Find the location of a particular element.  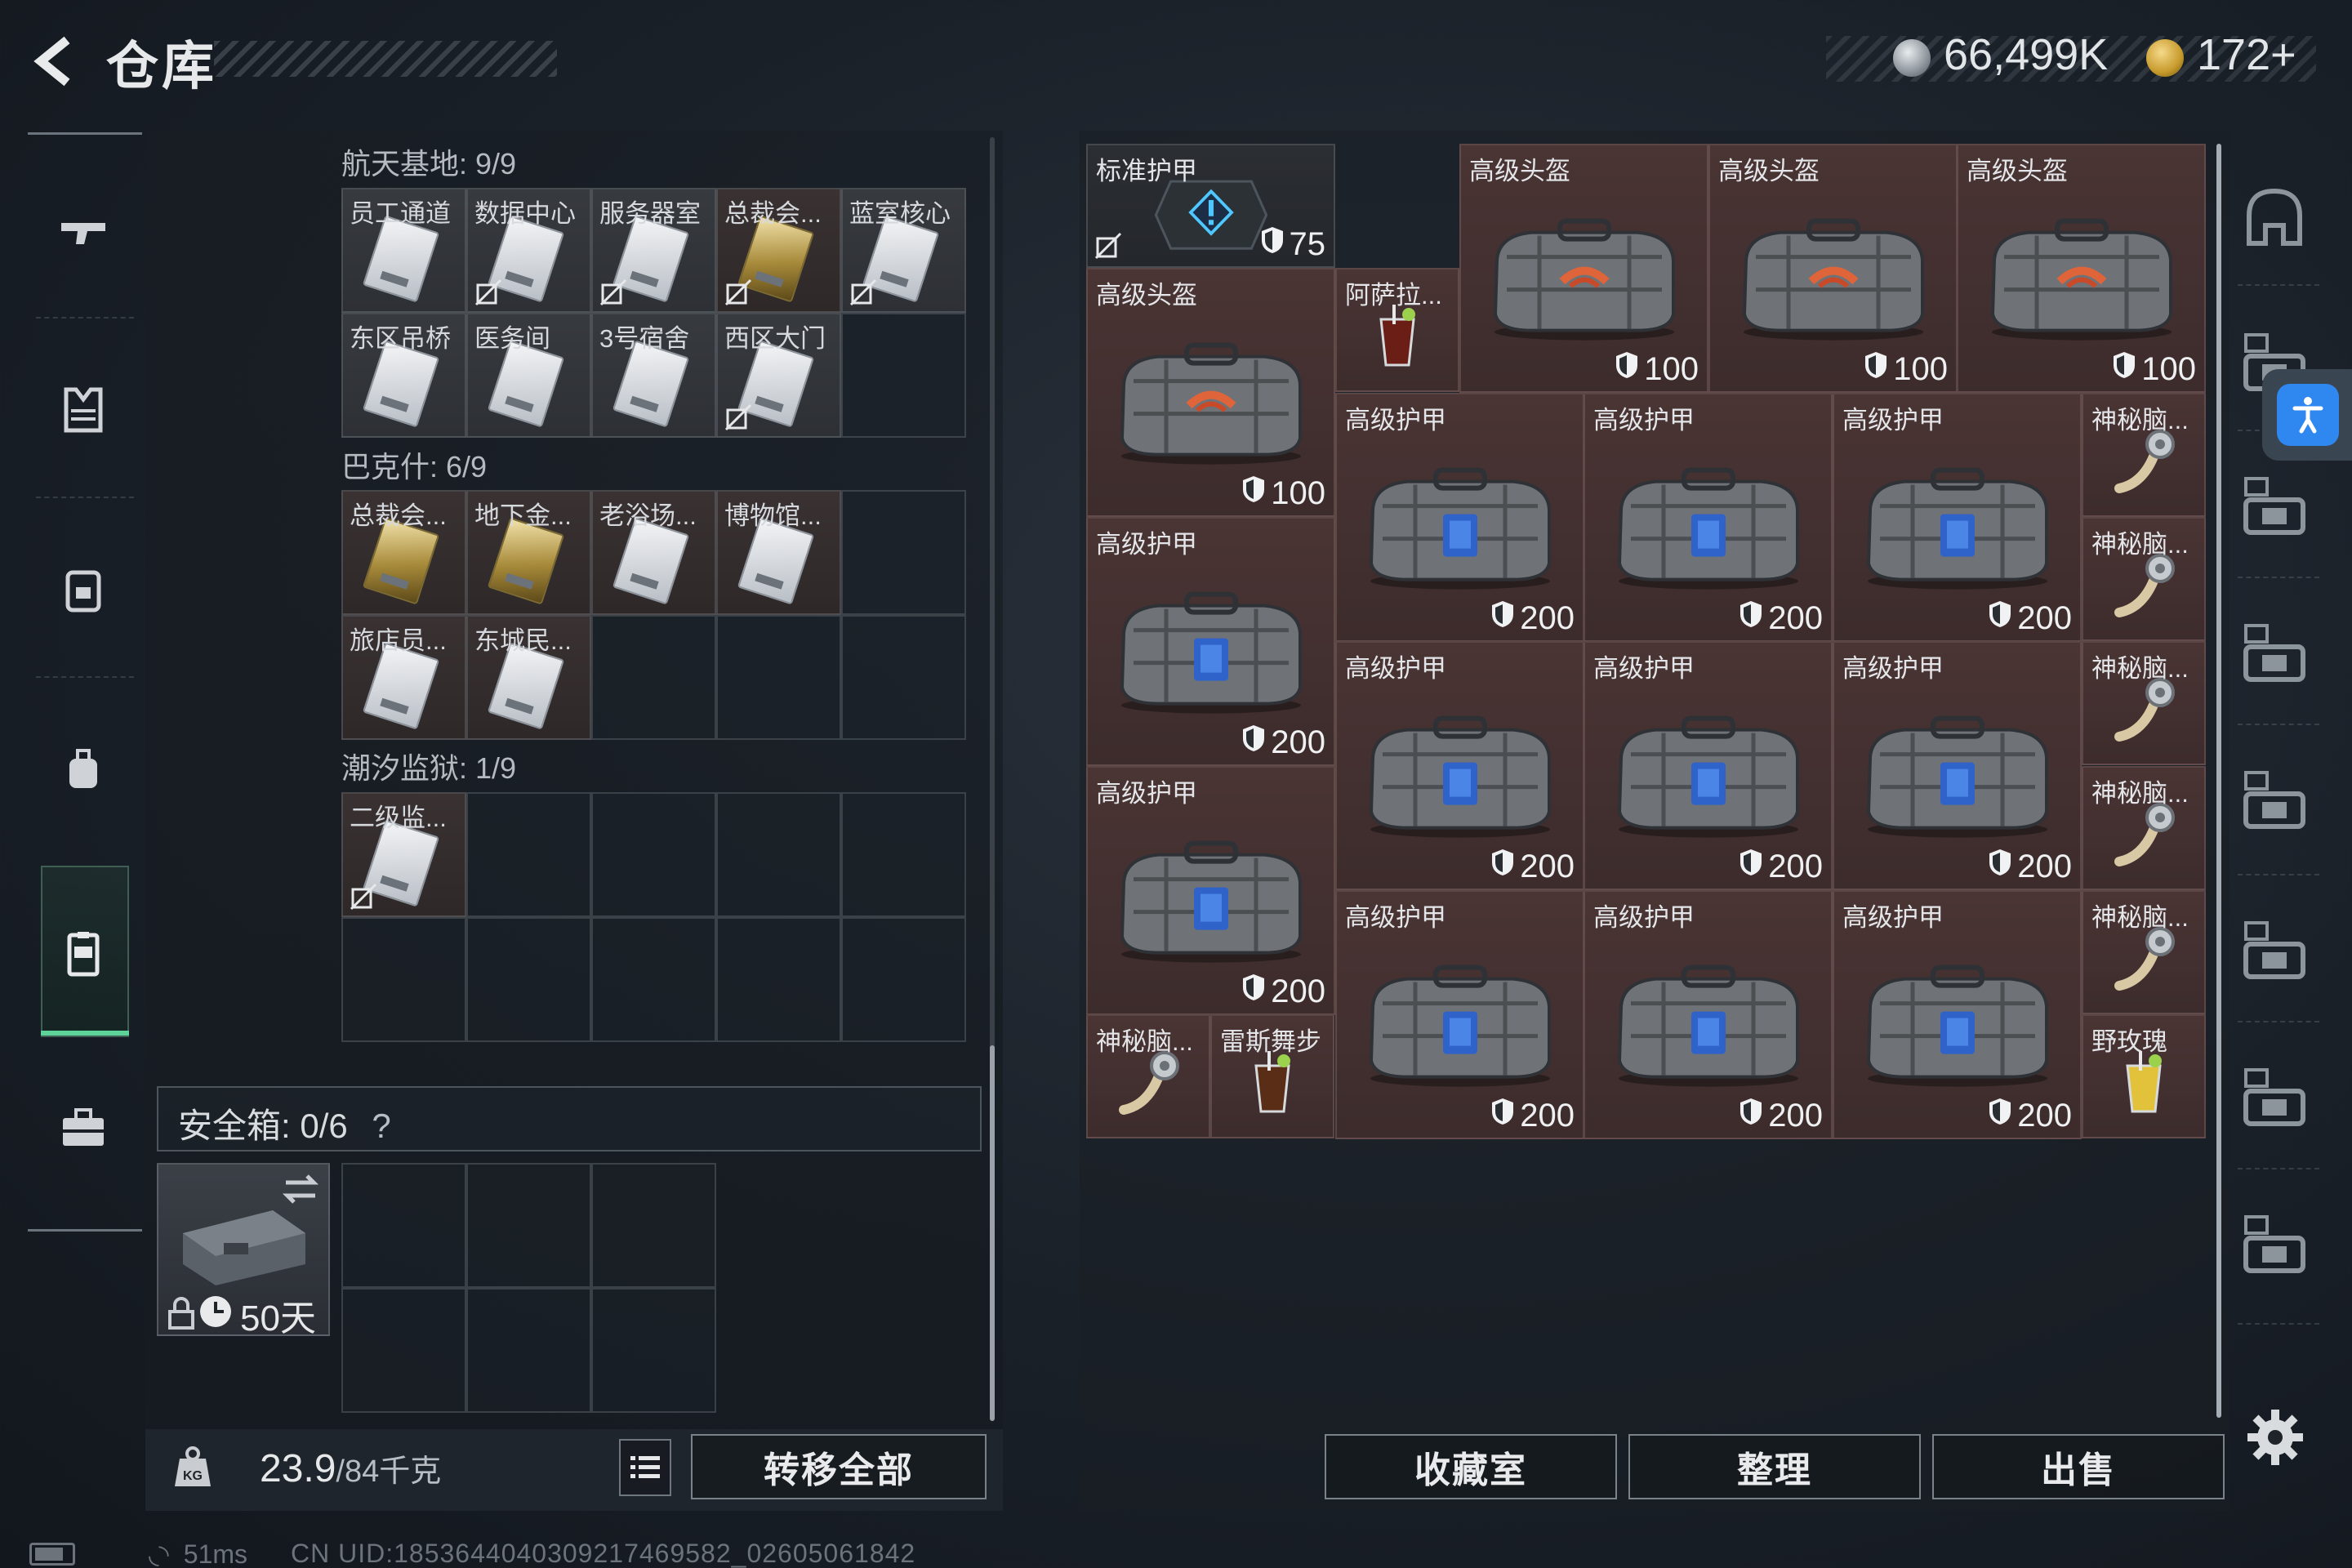

item-durability: 200 is located at coordinates (1532, 1115).